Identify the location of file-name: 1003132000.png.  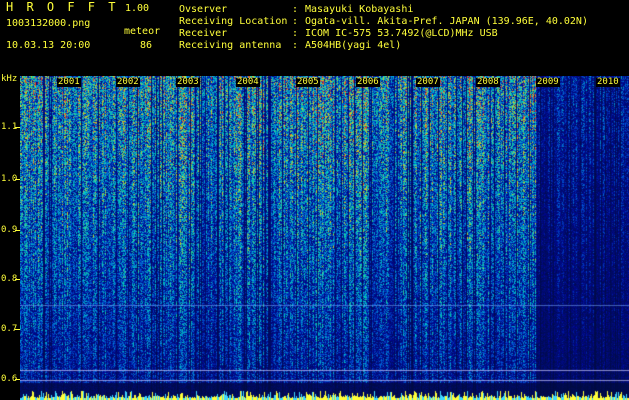
(48, 23).